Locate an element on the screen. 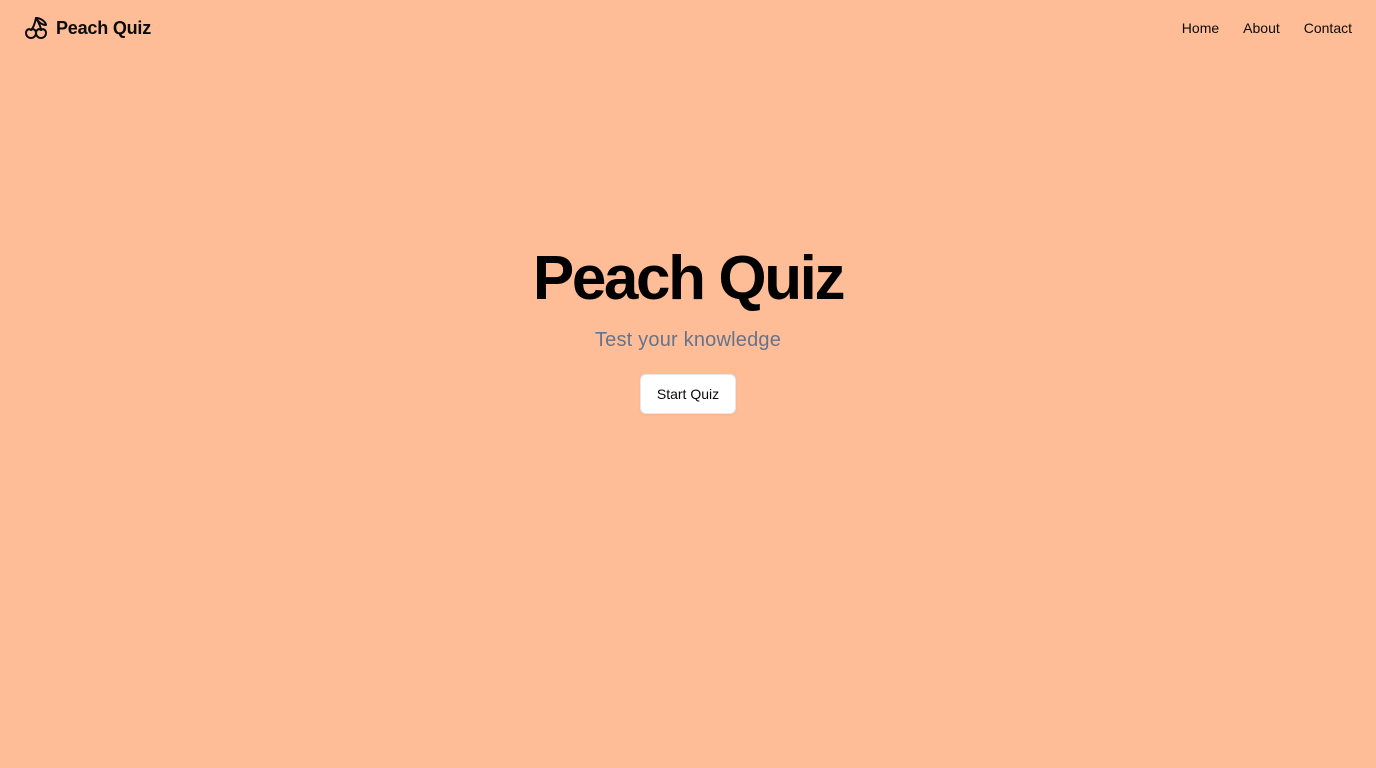 Image resolution: width=1376 pixels, height=768 pixels. cherry-icon is located at coordinates (36, 28).